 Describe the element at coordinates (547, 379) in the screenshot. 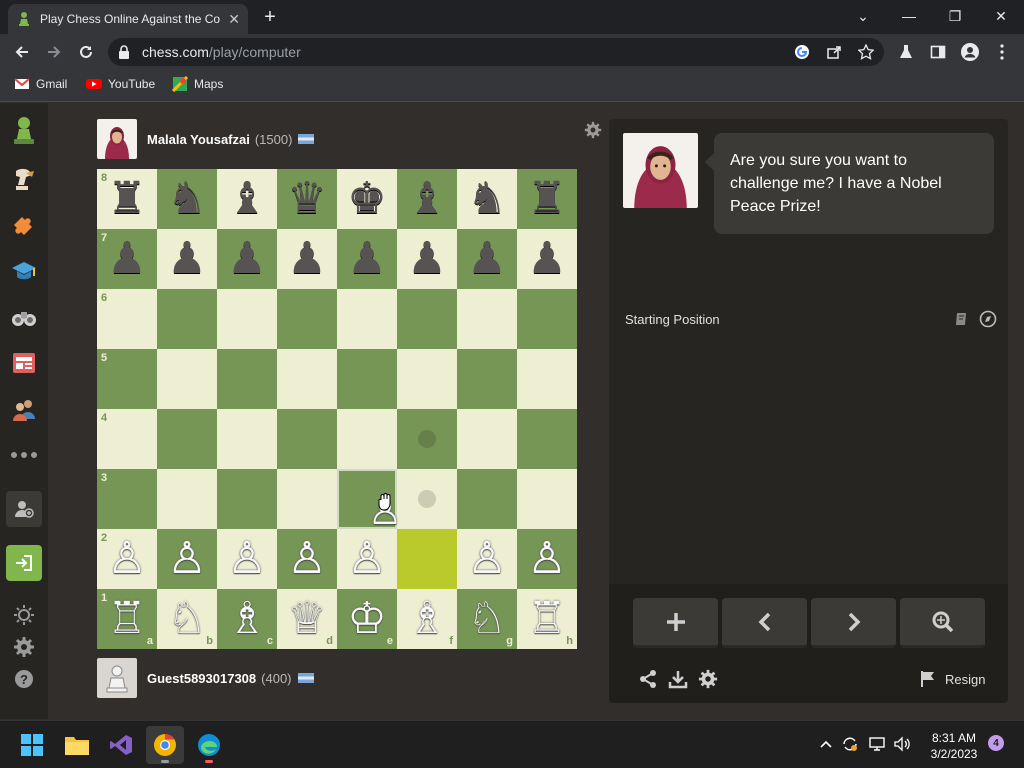

I see `square-h5` at that location.